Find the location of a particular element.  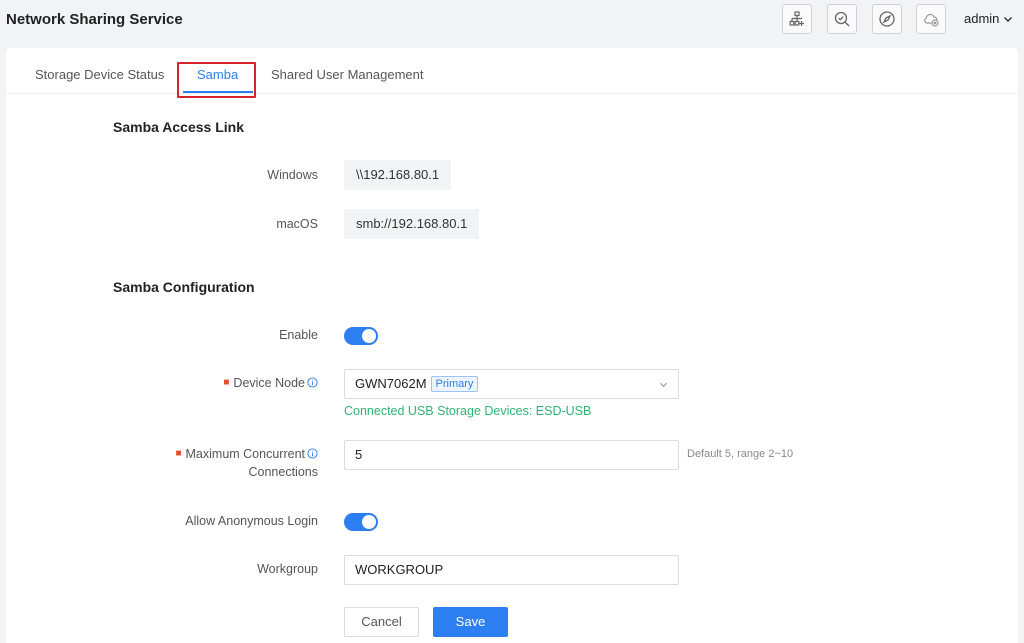

max-connections-hint: Default 5, range 2~10 is located at coordinates (740, 454).